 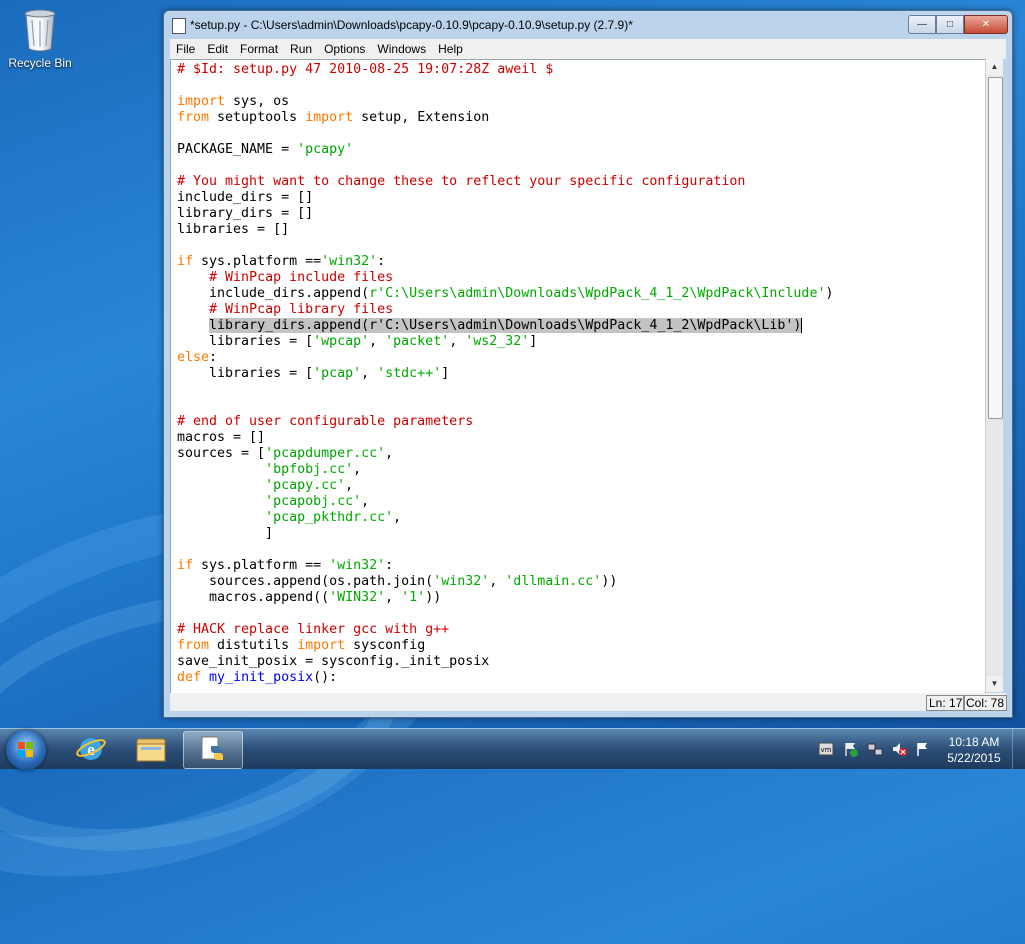 I want to click on maximize-button: □, so click(x=950, y=24).